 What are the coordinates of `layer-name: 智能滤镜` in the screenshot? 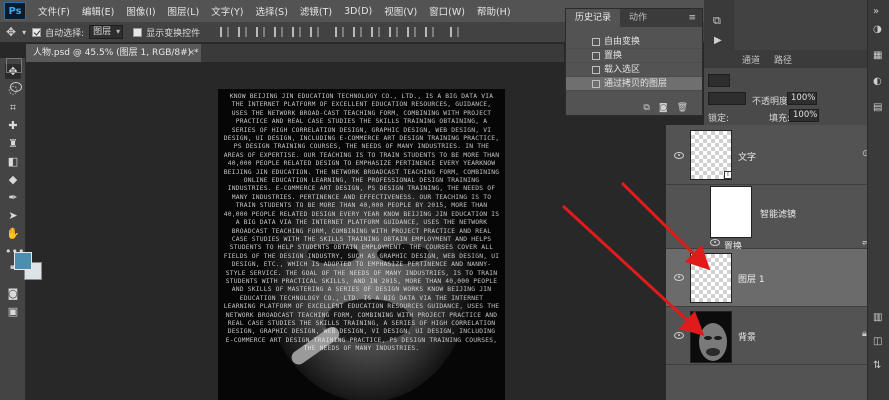 It's located at (778, 215).